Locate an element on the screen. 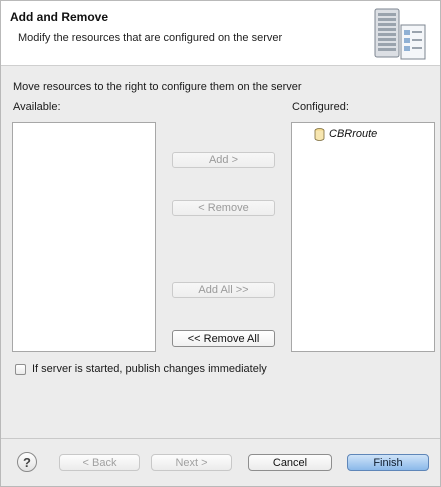 This screenshot has width=441, height=487. remove-button: < Remove is located at coordinates (223, 208).